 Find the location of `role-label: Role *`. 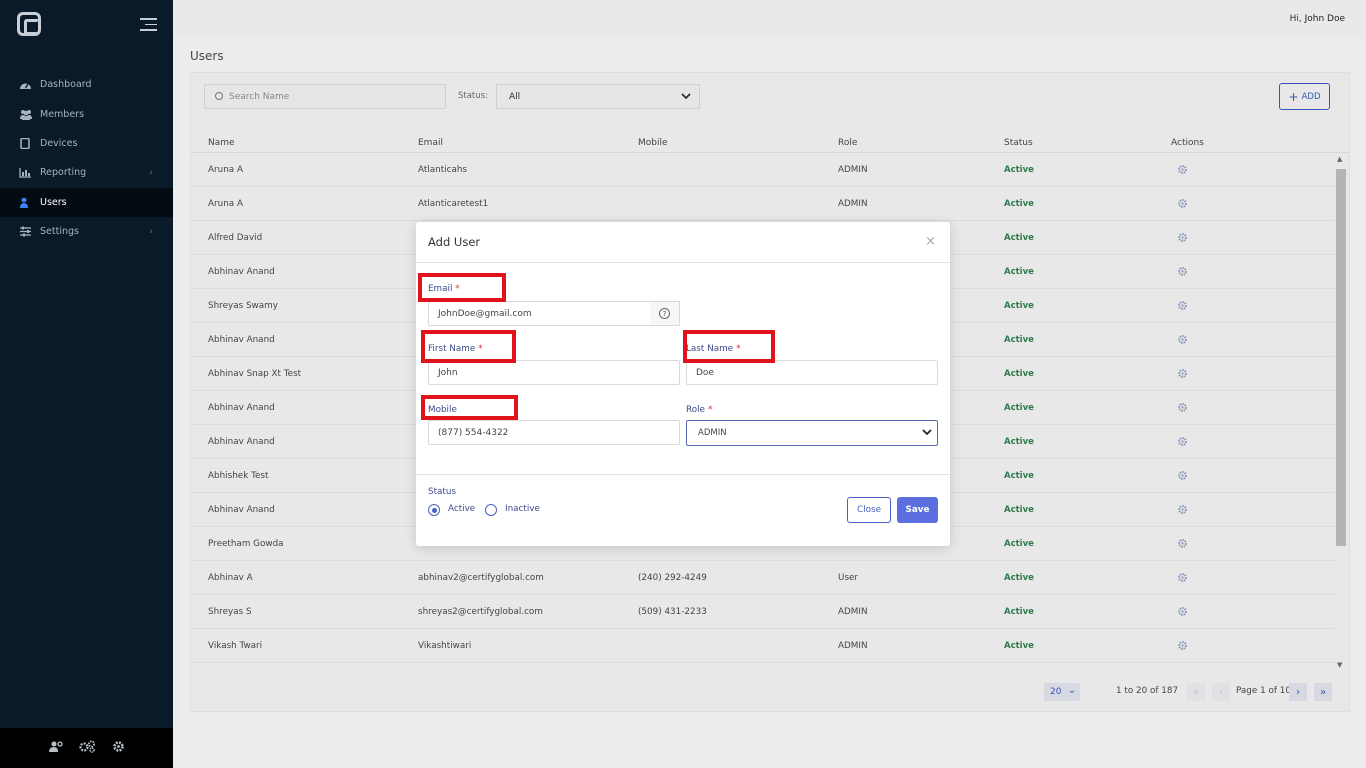

role-label: Role * is located at coordinates (699, 410).